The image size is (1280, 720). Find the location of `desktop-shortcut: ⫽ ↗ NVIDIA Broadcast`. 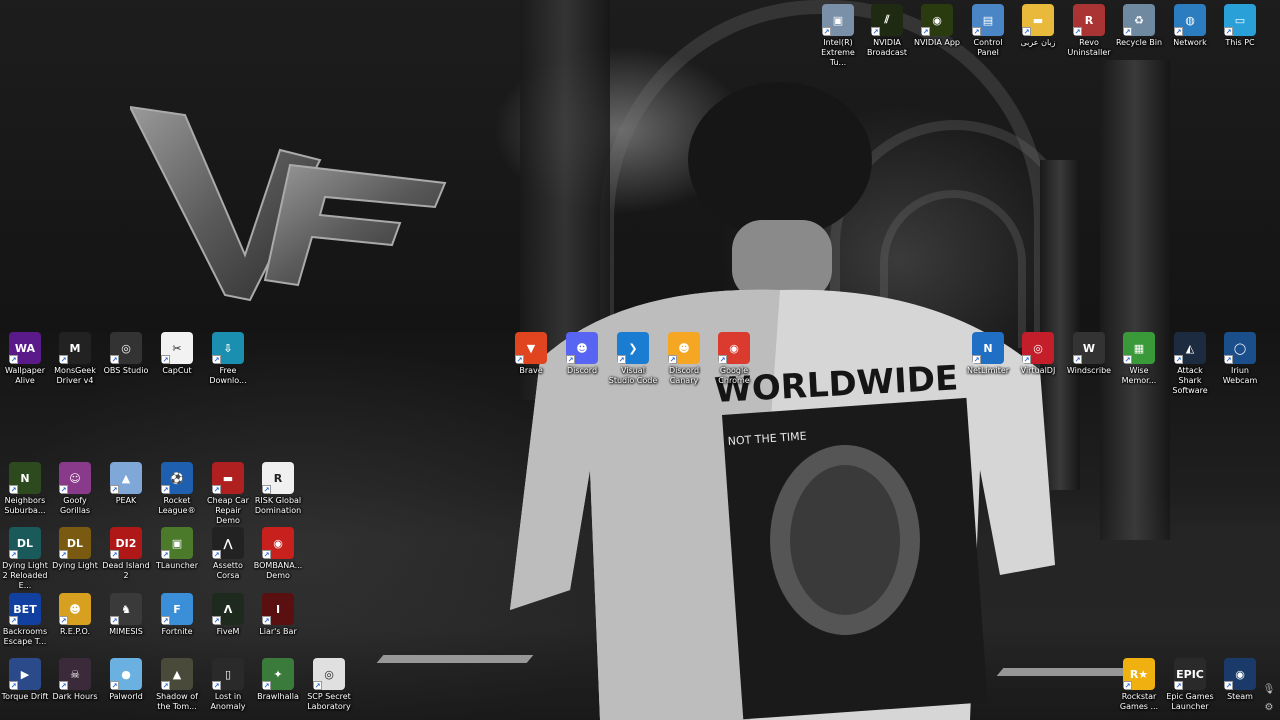

desktop-shortcut: ⫽ ↗ NVIDIA Broadcast is located at coordinates (887, 31).